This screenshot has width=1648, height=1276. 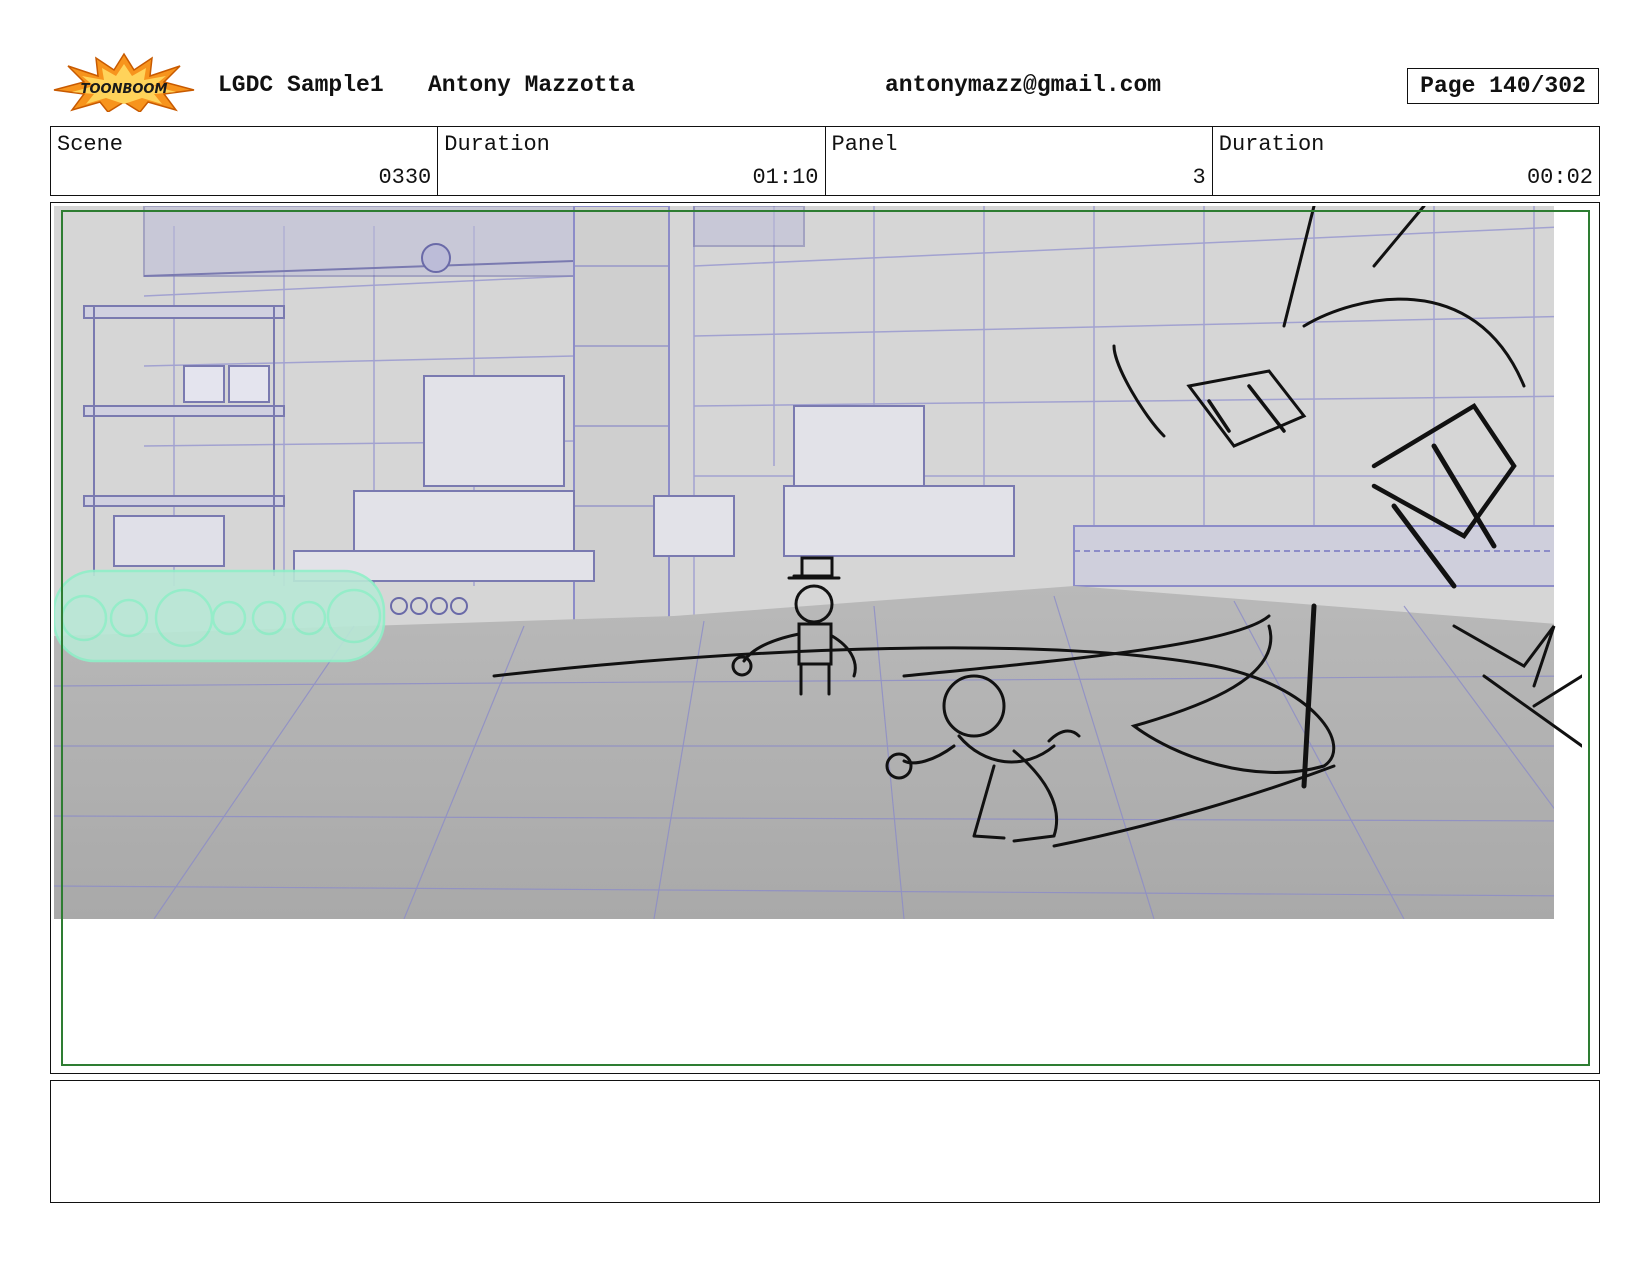 I want to click on scene-duration-cell: Duration 01:10, so click(x=632, y=161).